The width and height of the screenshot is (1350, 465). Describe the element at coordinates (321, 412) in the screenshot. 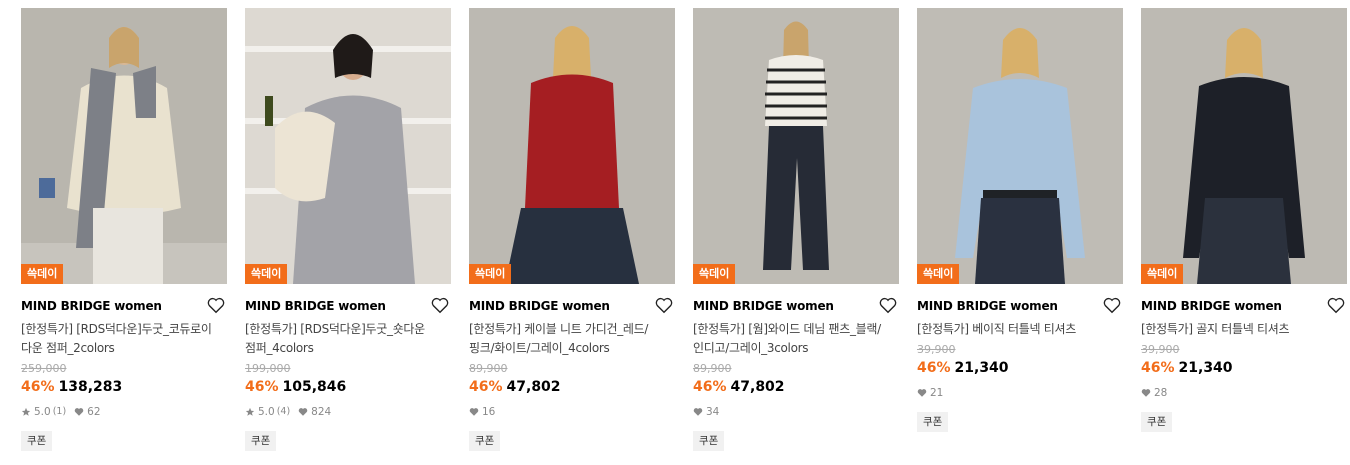

I see `like-count: 824` at that location.